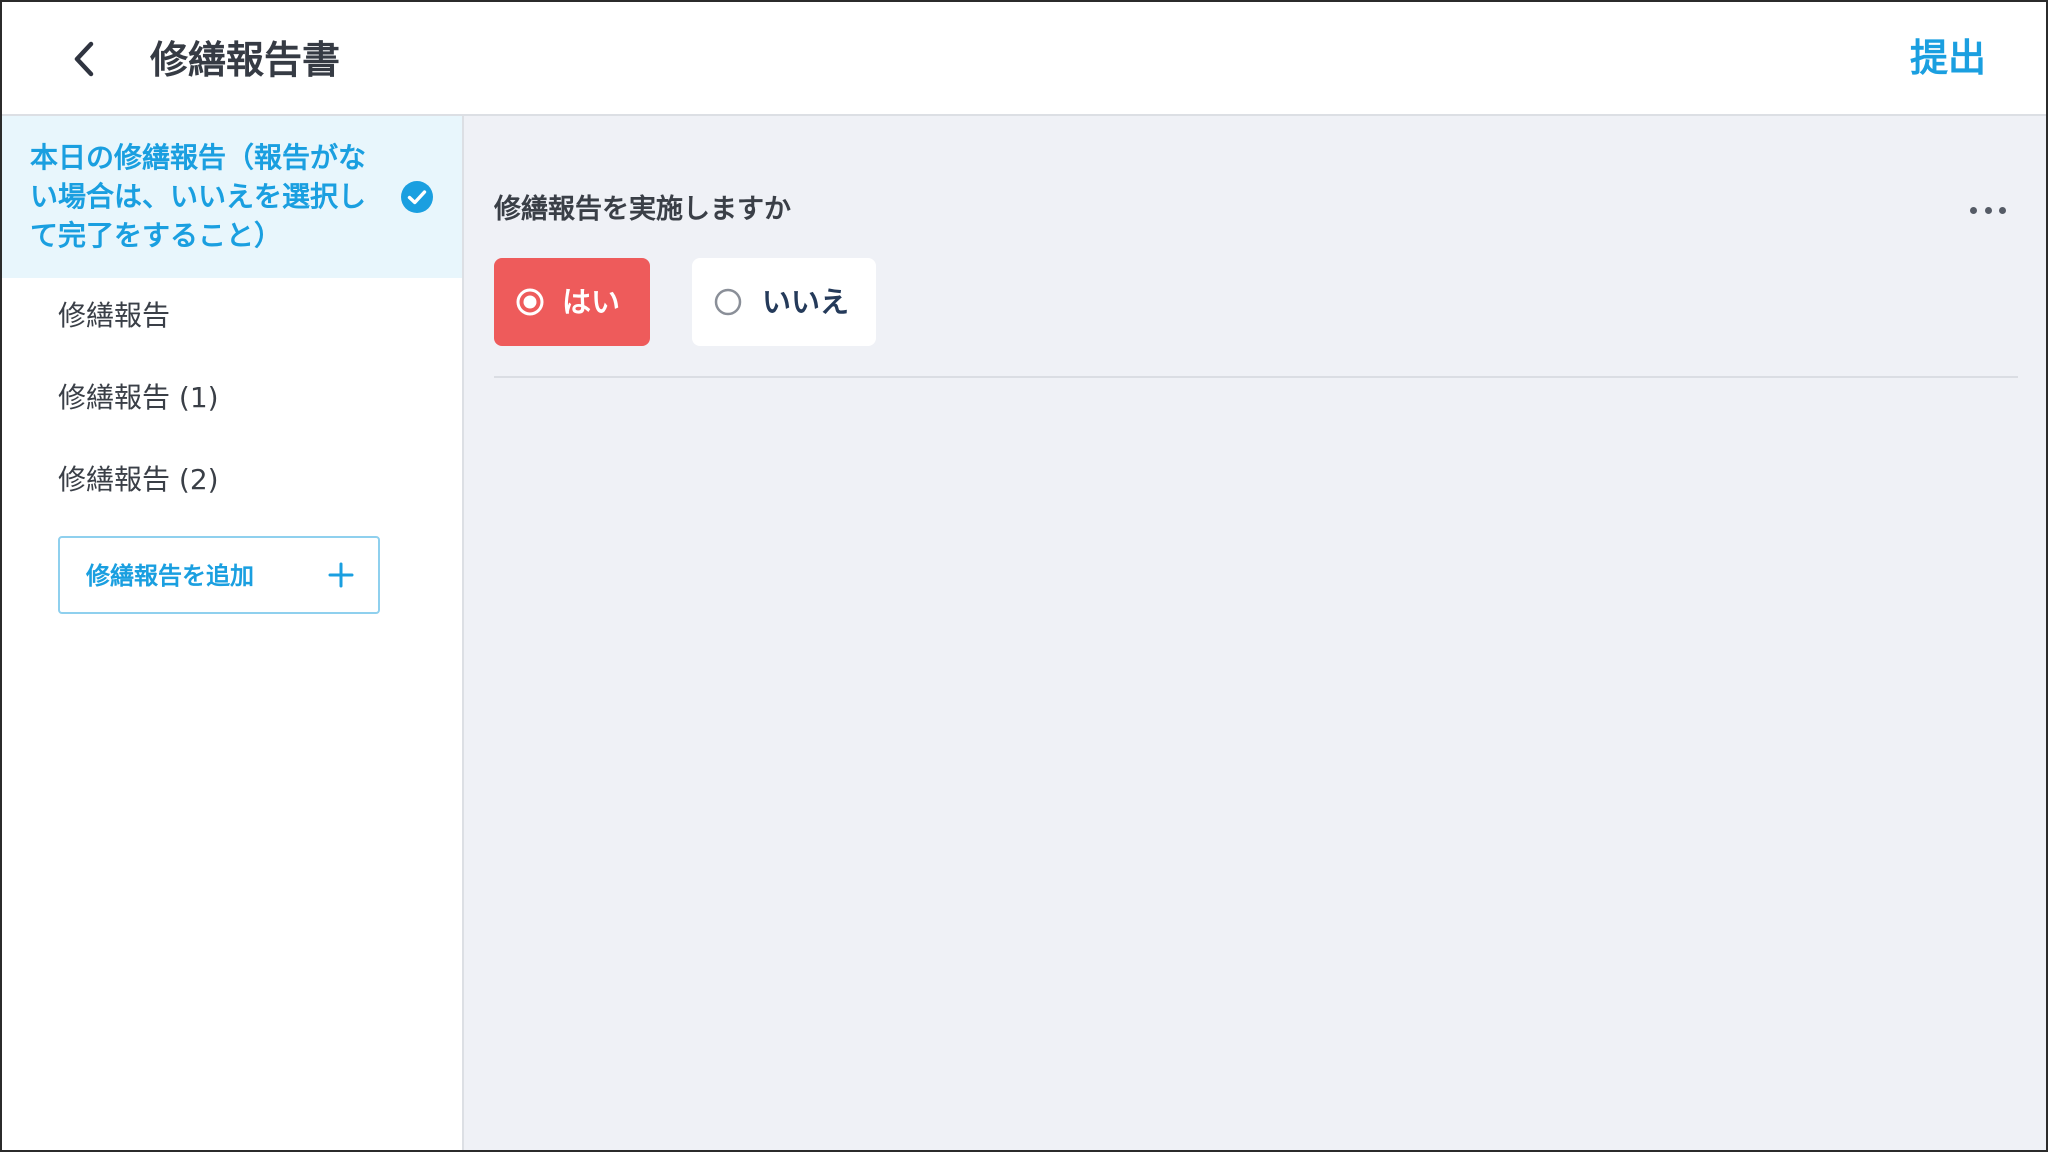 The image size is (2048, 1152). I want to click on page-title: 修繕報告書, so click(245, 60).